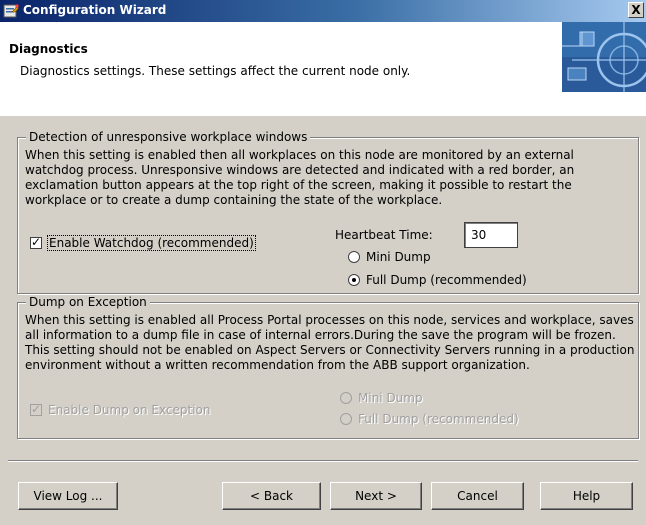  I want to click on footer-divider-highlight, so click(323, 461).